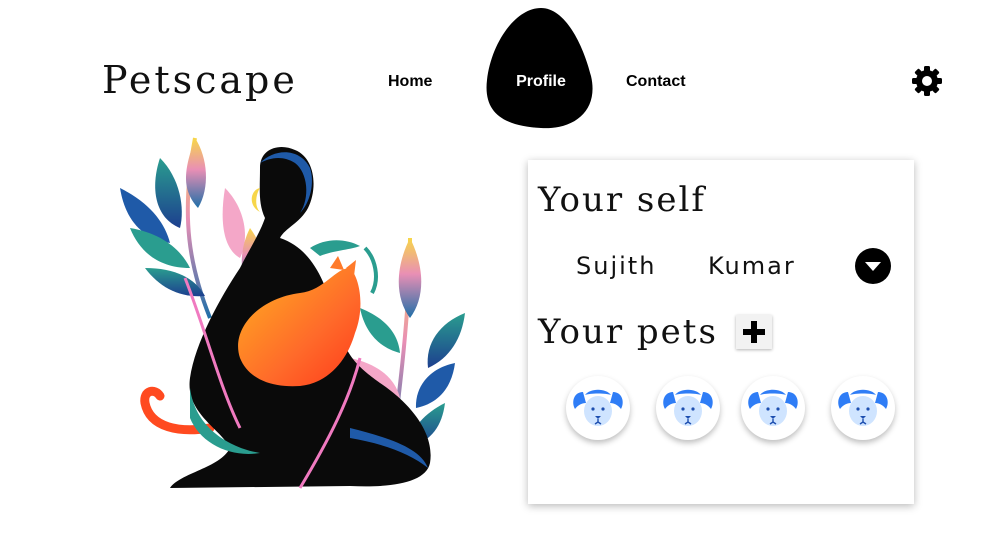 The image size is (1001, 555). Describe the element at coordinates (754, 332) in the screenshot. I see `plus-icon` at that location.